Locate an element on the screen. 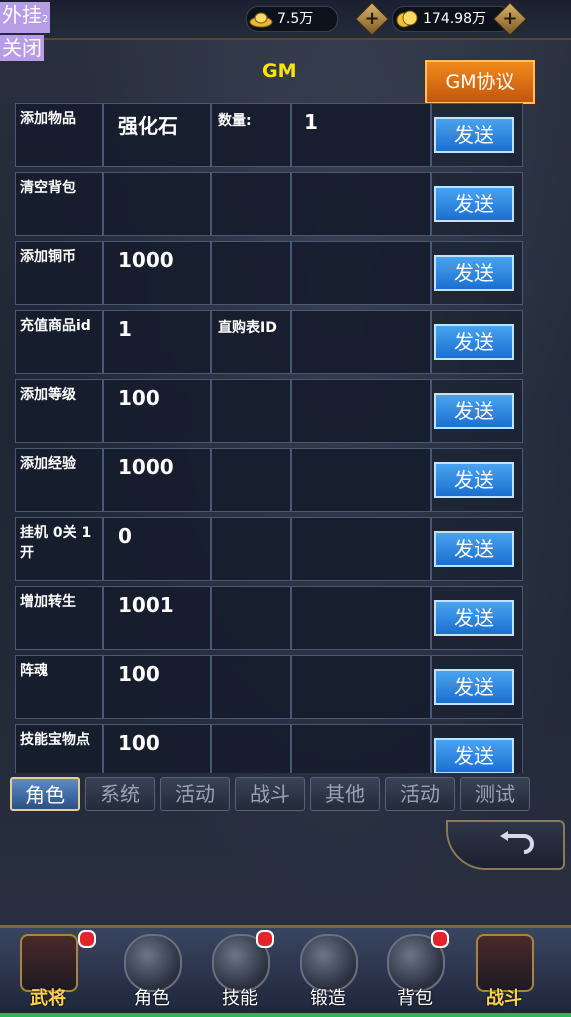  table-row: 增加转生 1001 发送 is located at coordinates (270, 619).